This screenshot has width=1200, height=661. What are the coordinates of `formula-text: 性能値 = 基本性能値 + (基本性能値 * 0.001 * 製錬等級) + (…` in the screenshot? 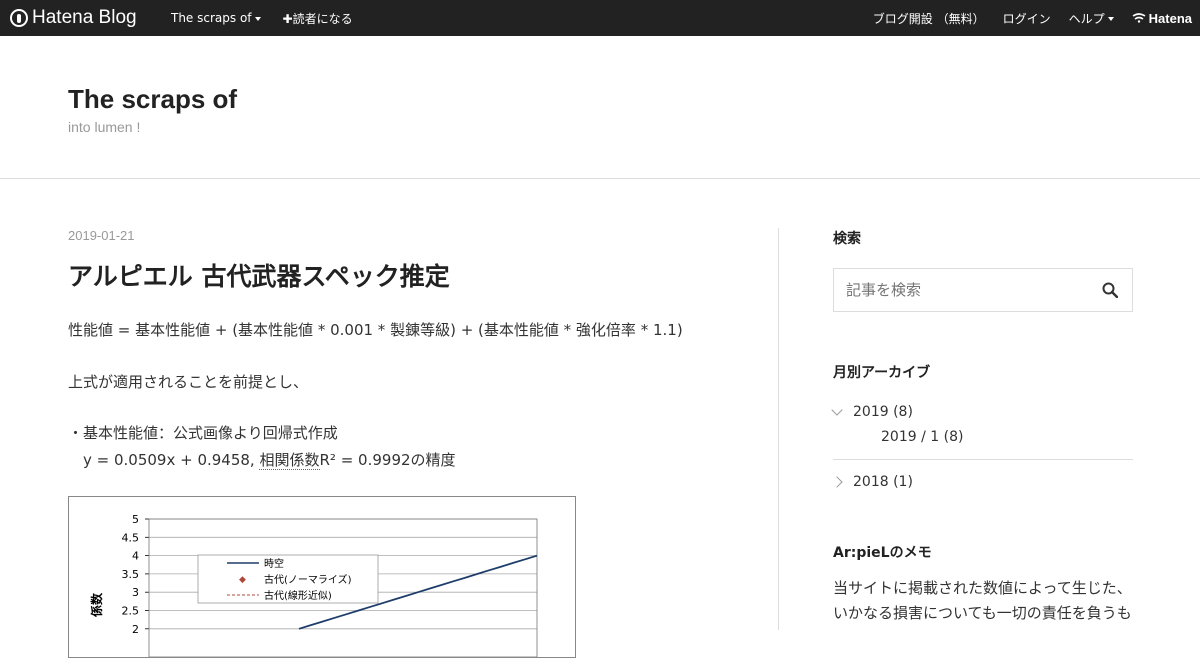 It's located at (375, 330).